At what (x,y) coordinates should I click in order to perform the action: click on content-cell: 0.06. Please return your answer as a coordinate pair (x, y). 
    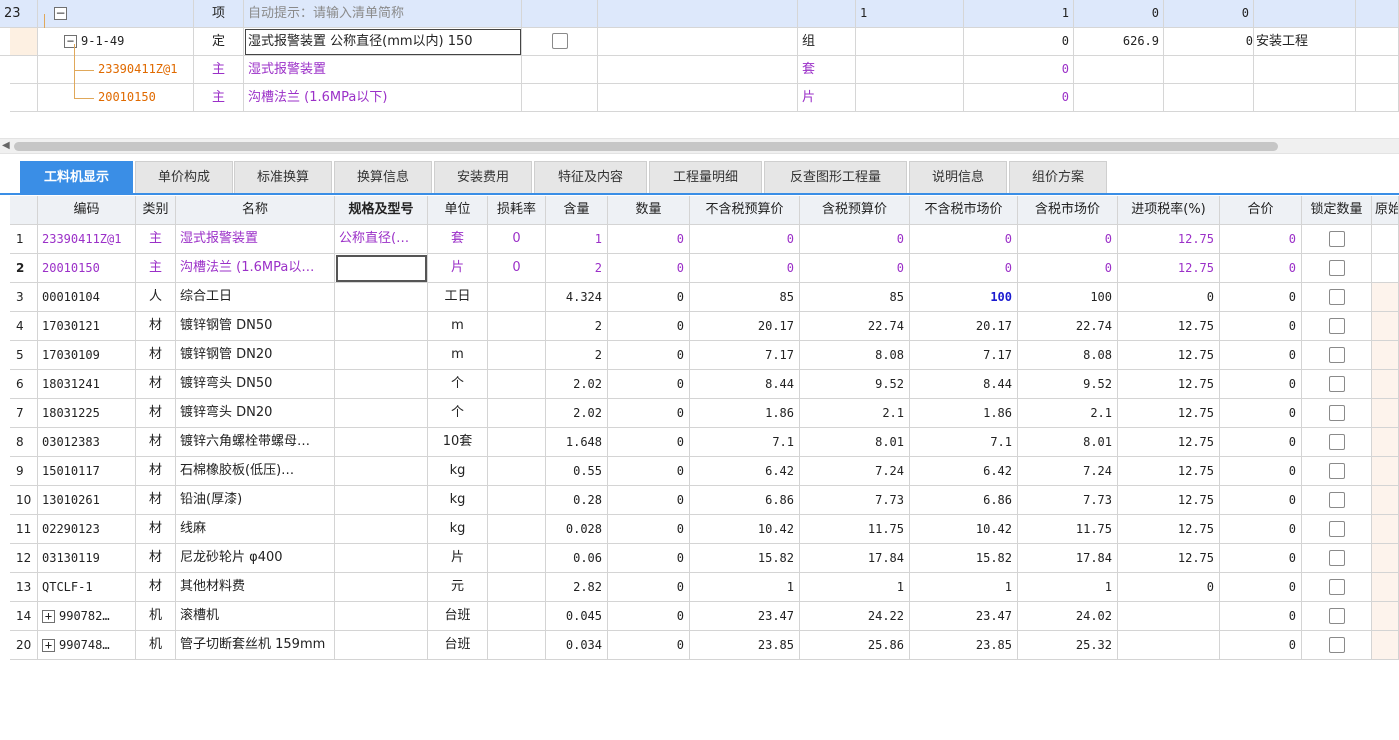
    Looking at the image, I should click on (577, 558).